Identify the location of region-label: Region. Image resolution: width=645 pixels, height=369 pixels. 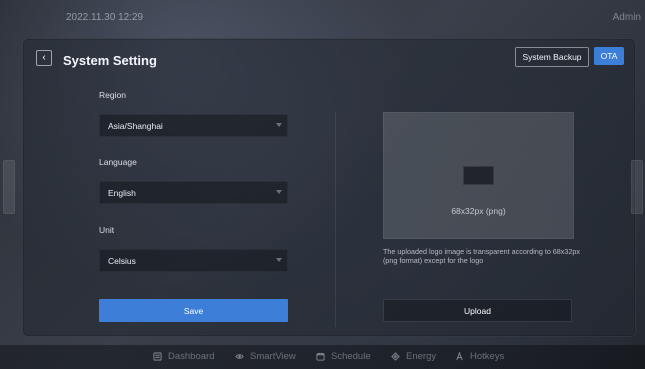
(112, 95).